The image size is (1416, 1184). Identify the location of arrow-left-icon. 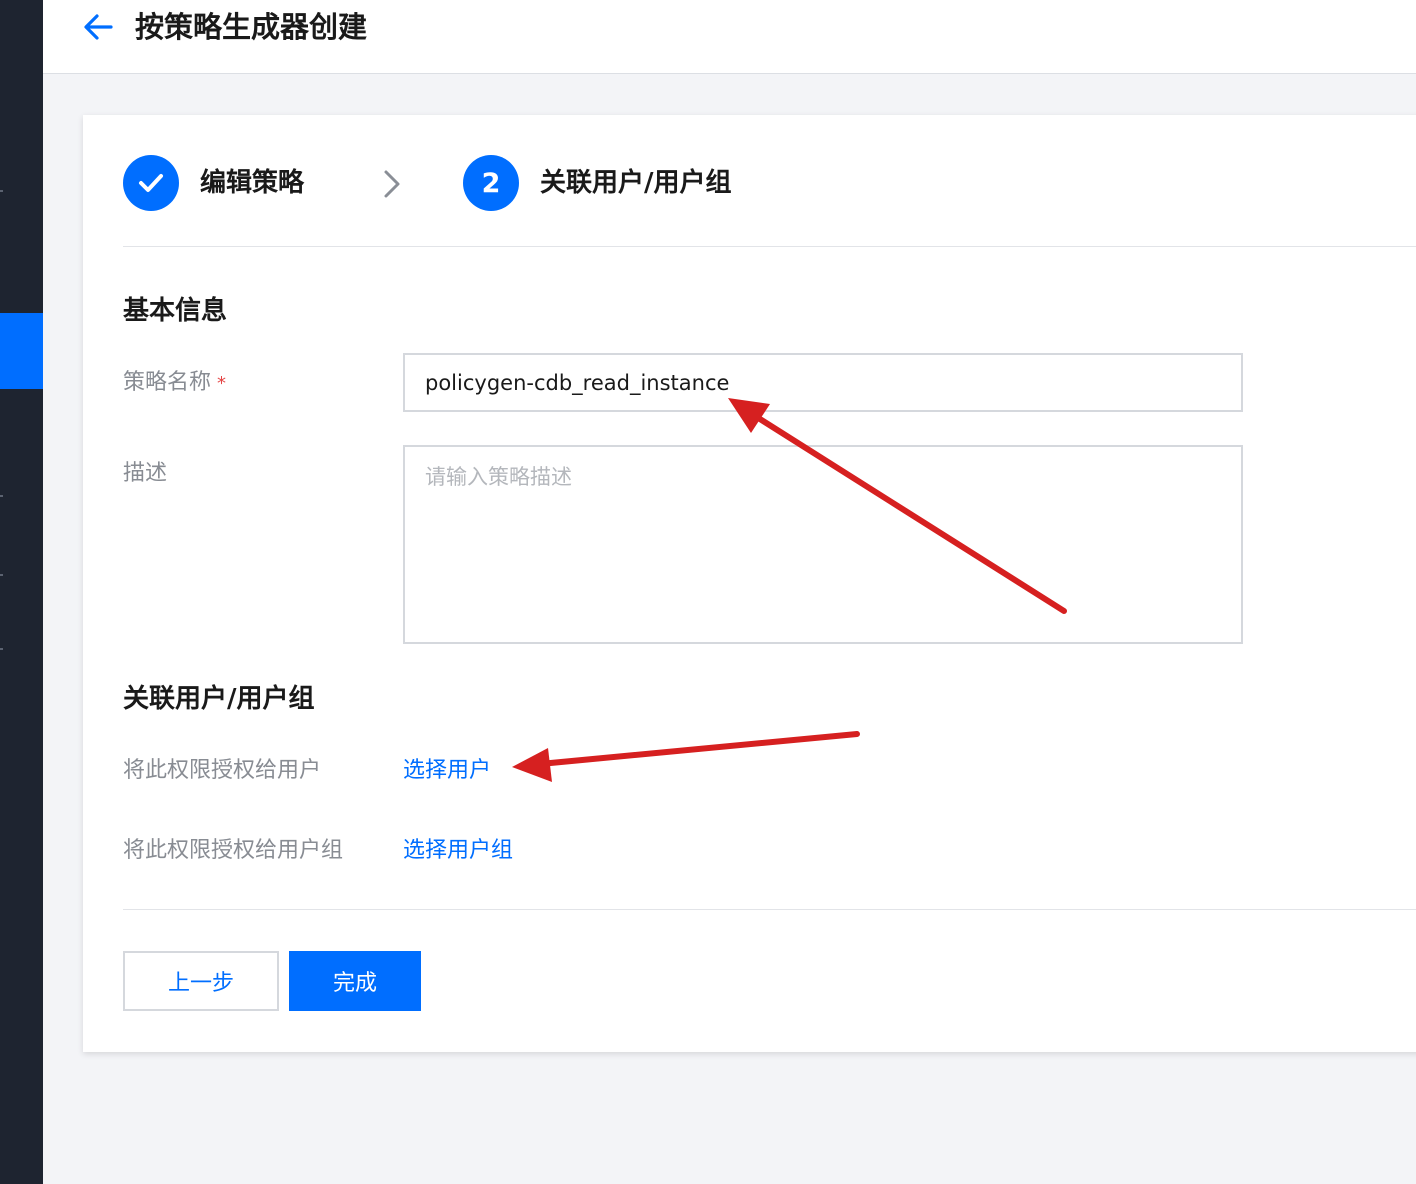
(98, 27).